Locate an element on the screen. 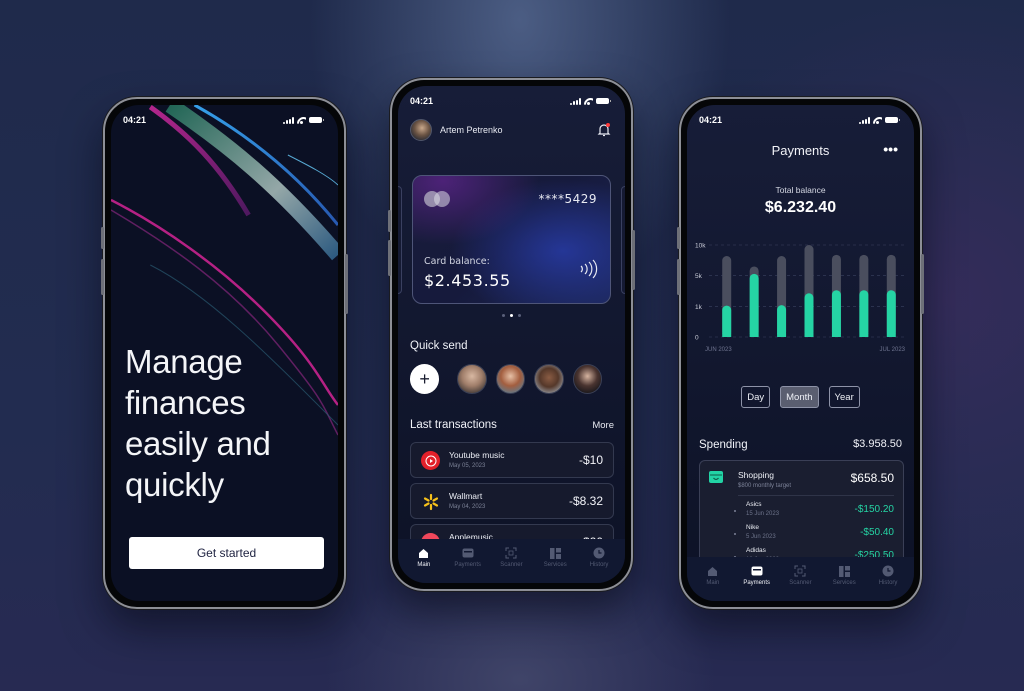 The height and width of the screenshot is (691, 1024). spending-item-amount: -$50.40 is located at coordinates (877, 532).